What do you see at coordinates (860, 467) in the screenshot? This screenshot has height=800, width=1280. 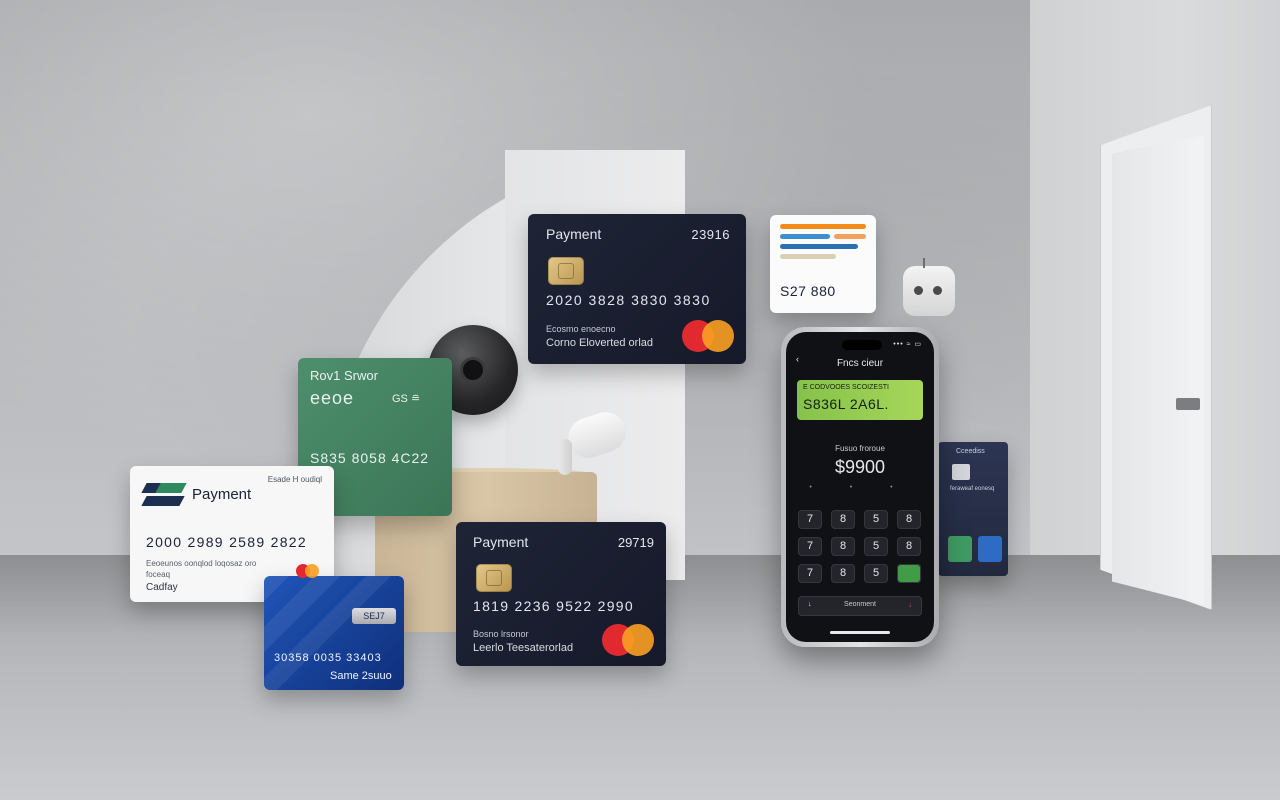 I see `amount-value: $9900` at bounding box center [860, 467].